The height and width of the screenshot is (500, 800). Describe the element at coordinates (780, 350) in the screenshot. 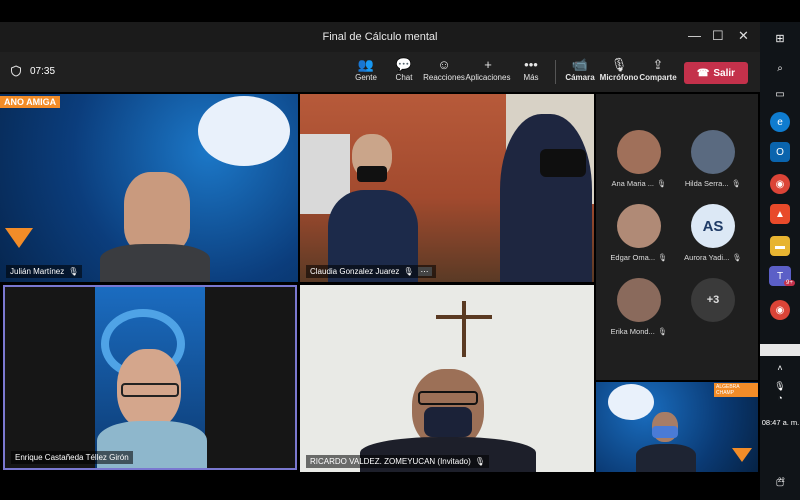

I see `scroll-bar` at that location.